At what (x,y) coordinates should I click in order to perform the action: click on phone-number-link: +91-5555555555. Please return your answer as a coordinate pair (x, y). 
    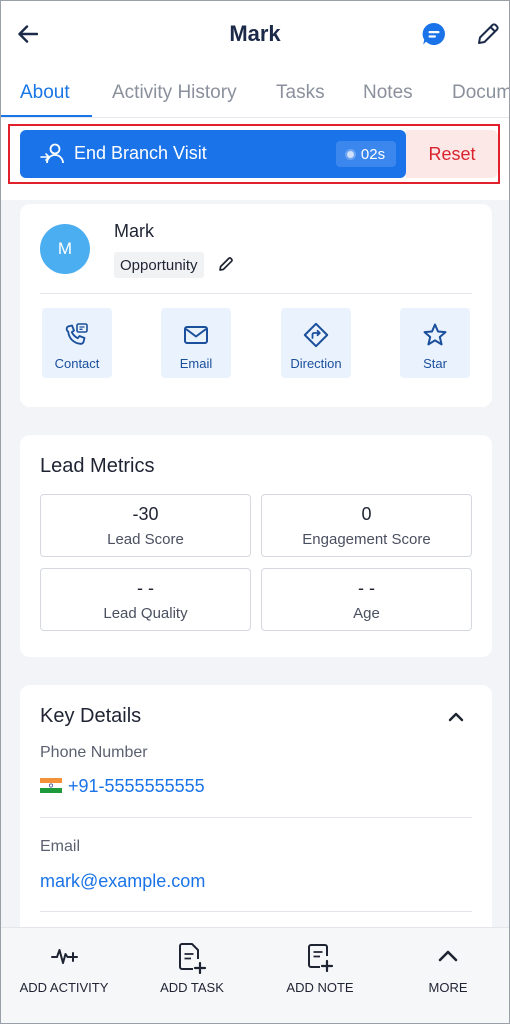
    Looking at the image, I should click on (136, 786).